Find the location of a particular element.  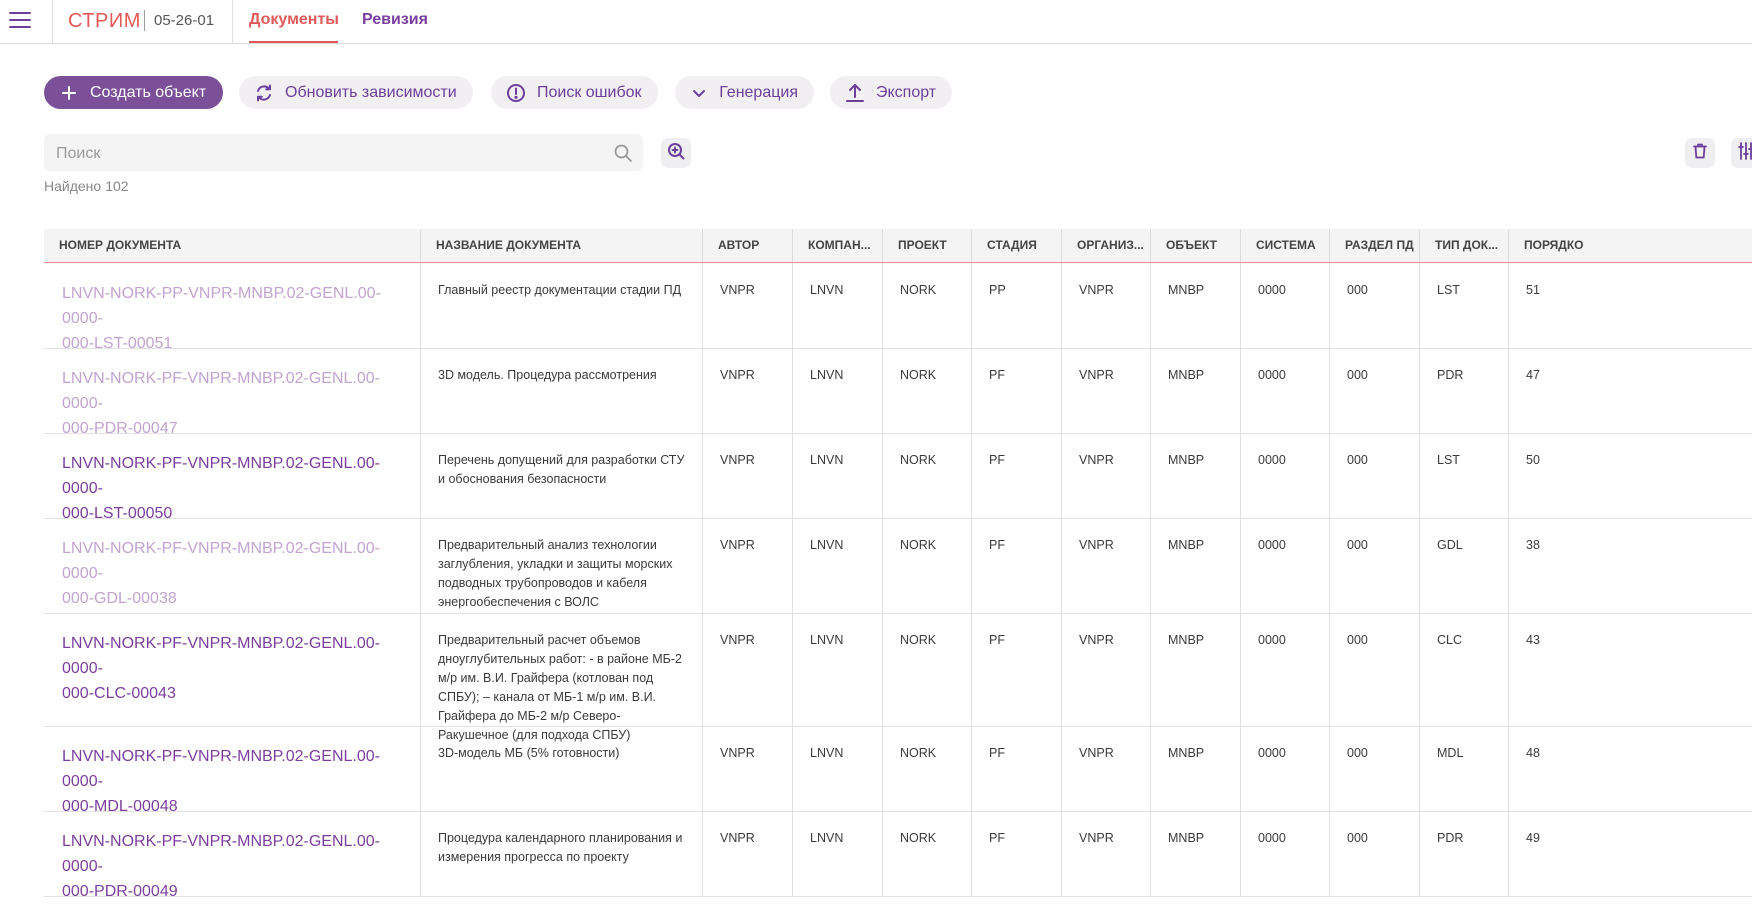

results-count-value: 102 is located at coordinates (117, 186).